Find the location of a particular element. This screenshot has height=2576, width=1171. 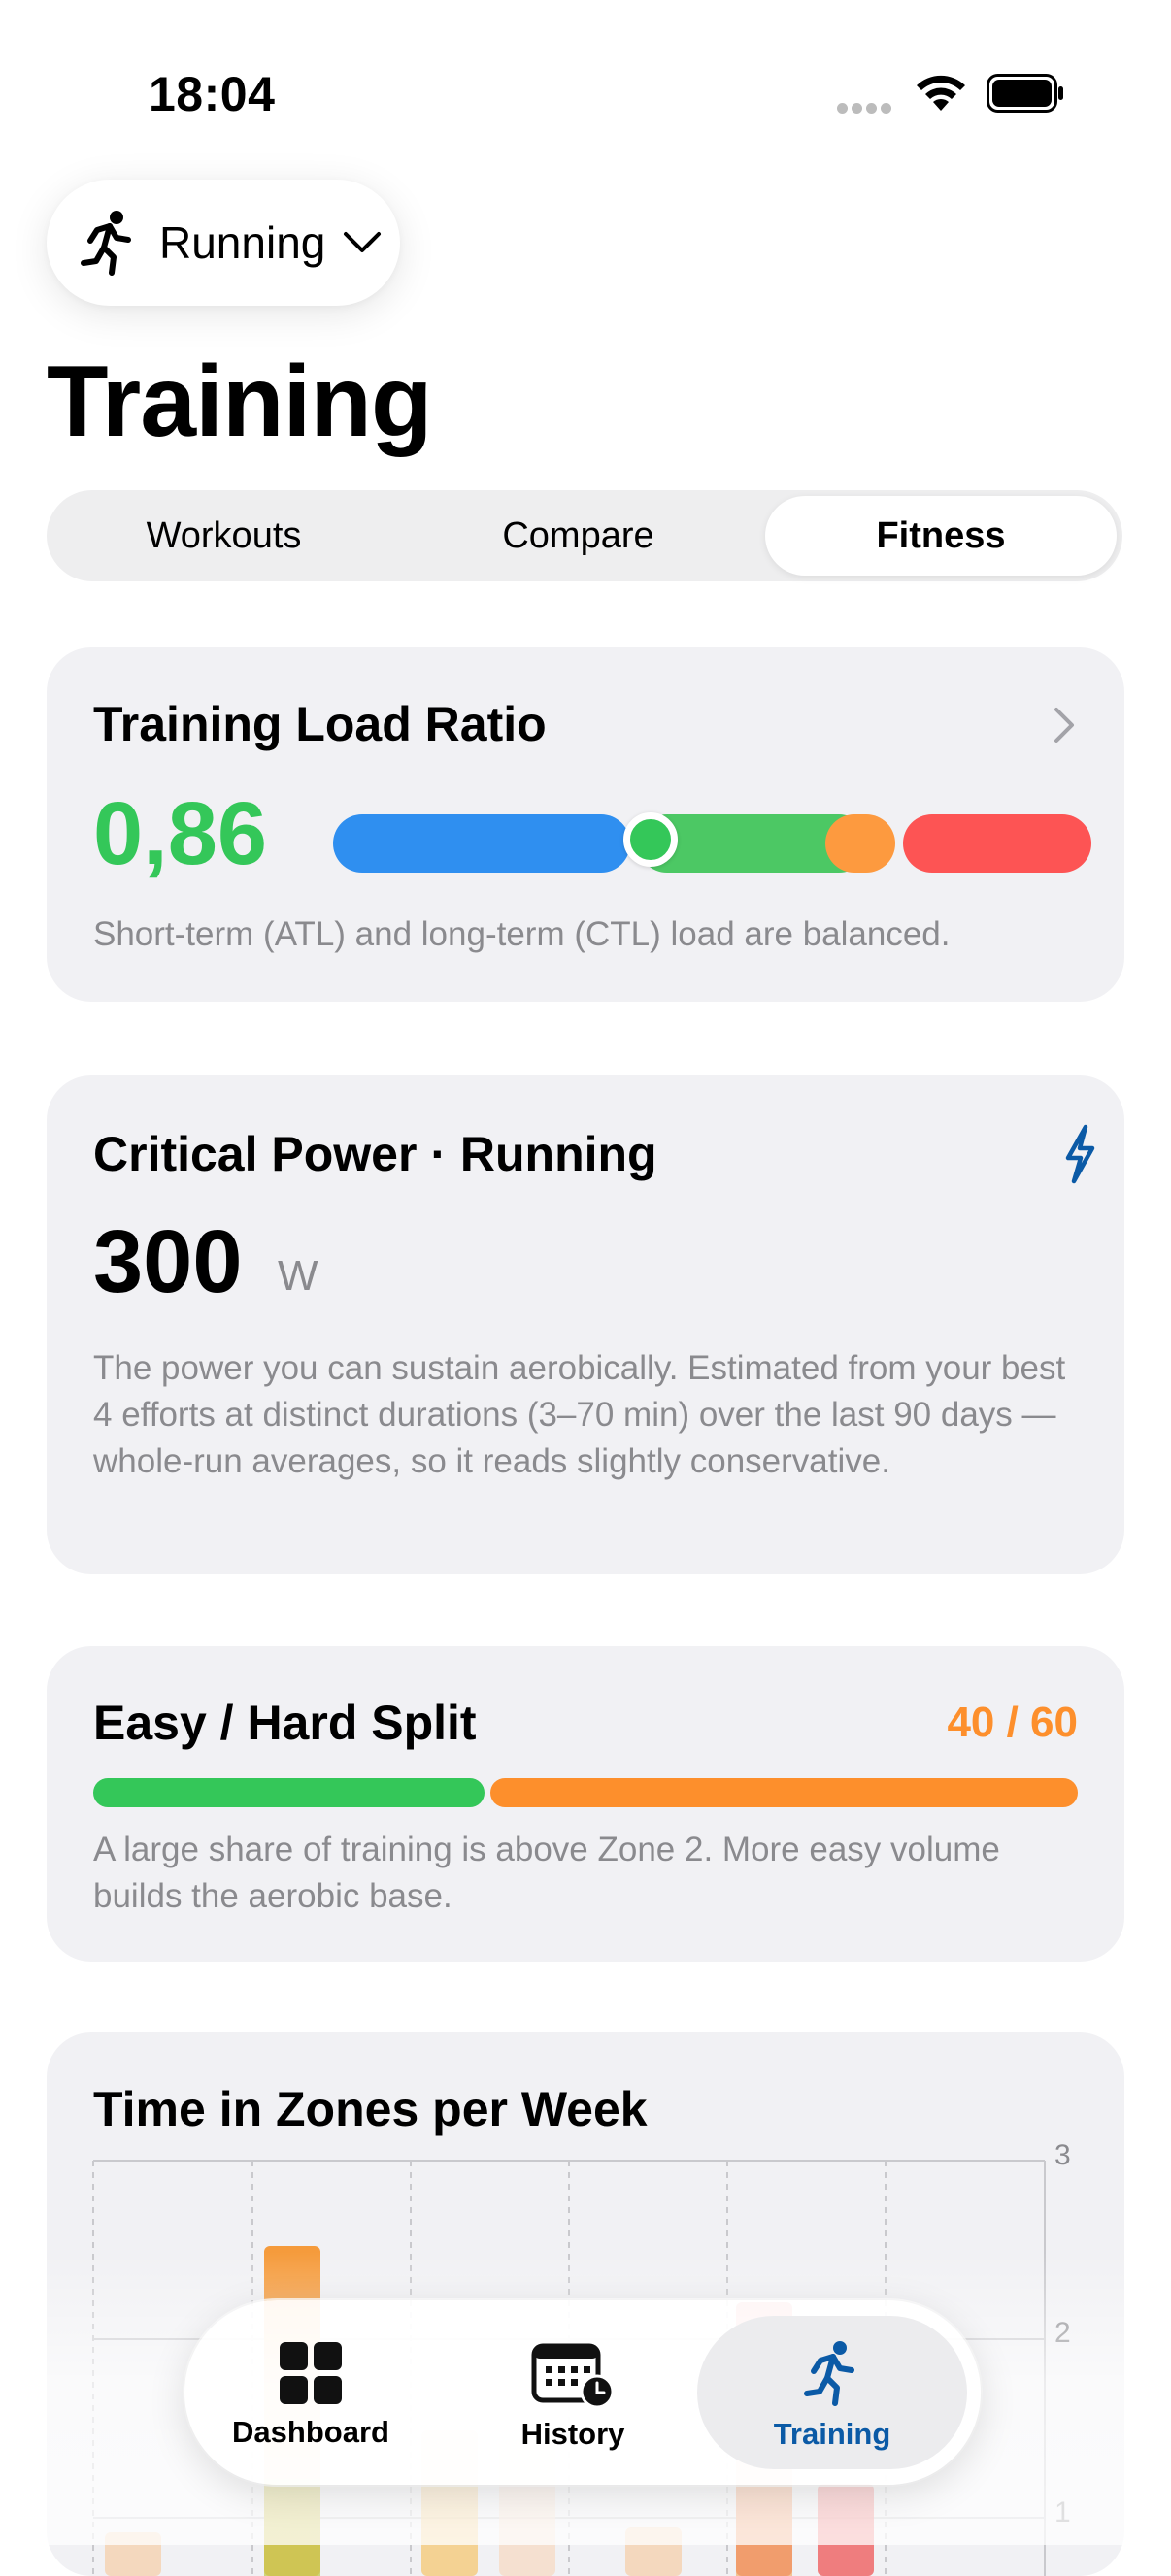

tab-compare: Compare is located at coordinates (578, 535).